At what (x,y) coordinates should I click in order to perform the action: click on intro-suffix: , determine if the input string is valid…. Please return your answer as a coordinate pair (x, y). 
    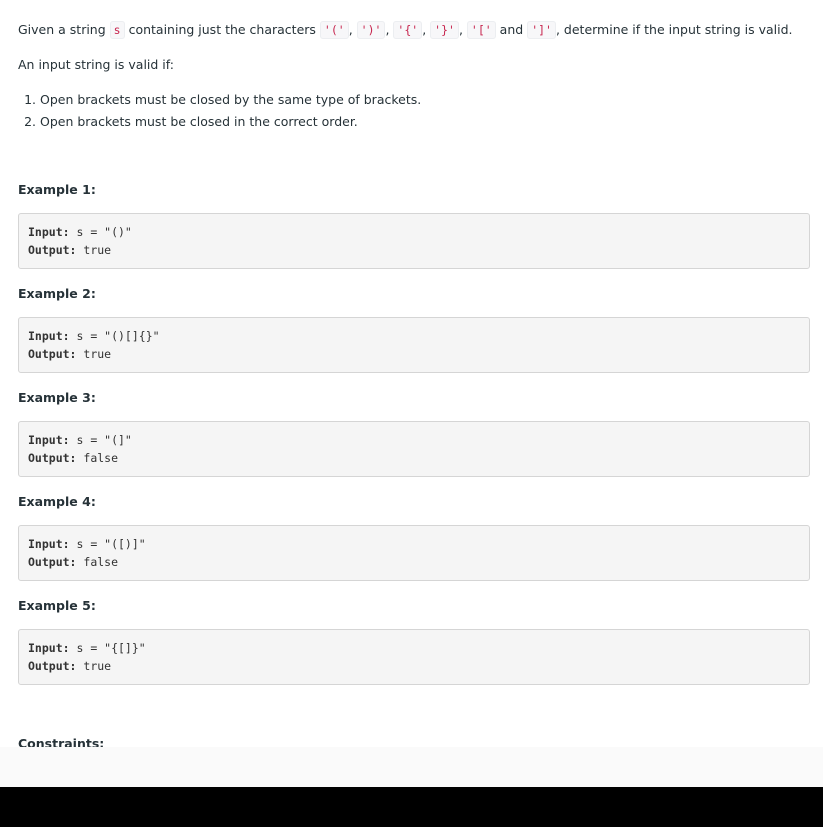
    Looking at the image, I should click on (674, 29).